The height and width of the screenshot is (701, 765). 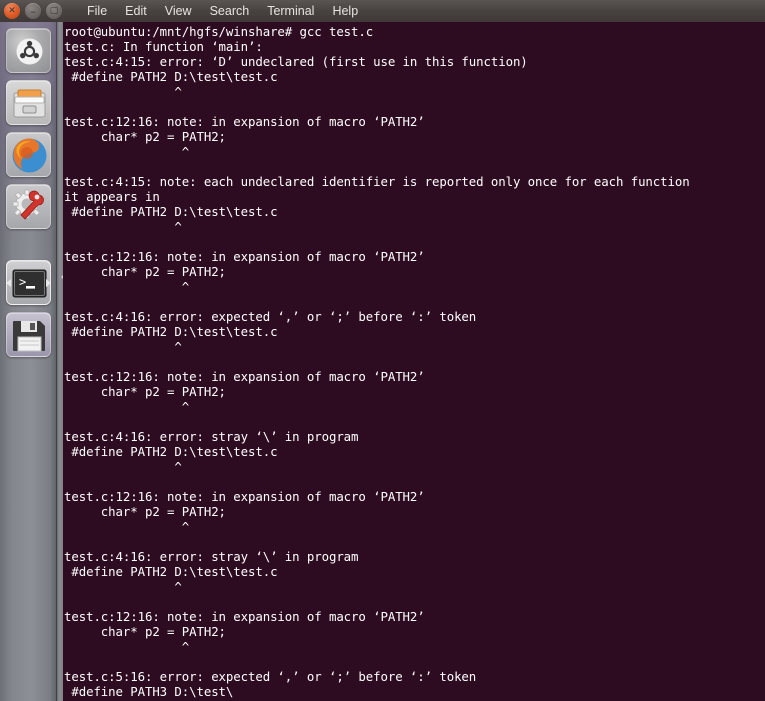 I want to click on launcher-item-terminal: >, so click(x=28, y=282).